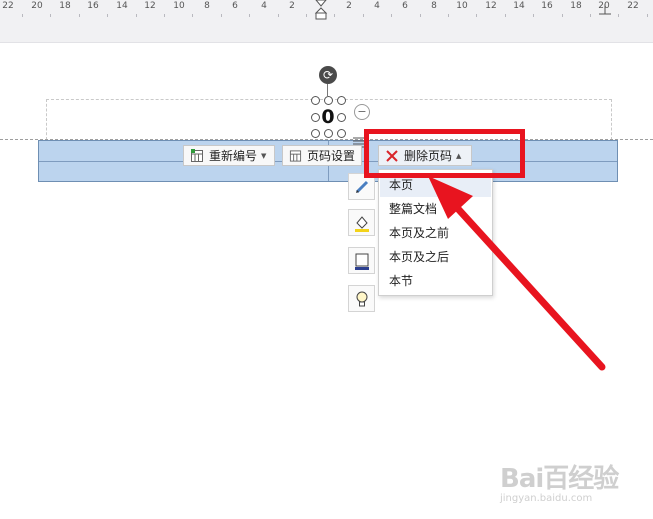 The image size is (653, 519). I want to click on border-button, so click(361, 260).